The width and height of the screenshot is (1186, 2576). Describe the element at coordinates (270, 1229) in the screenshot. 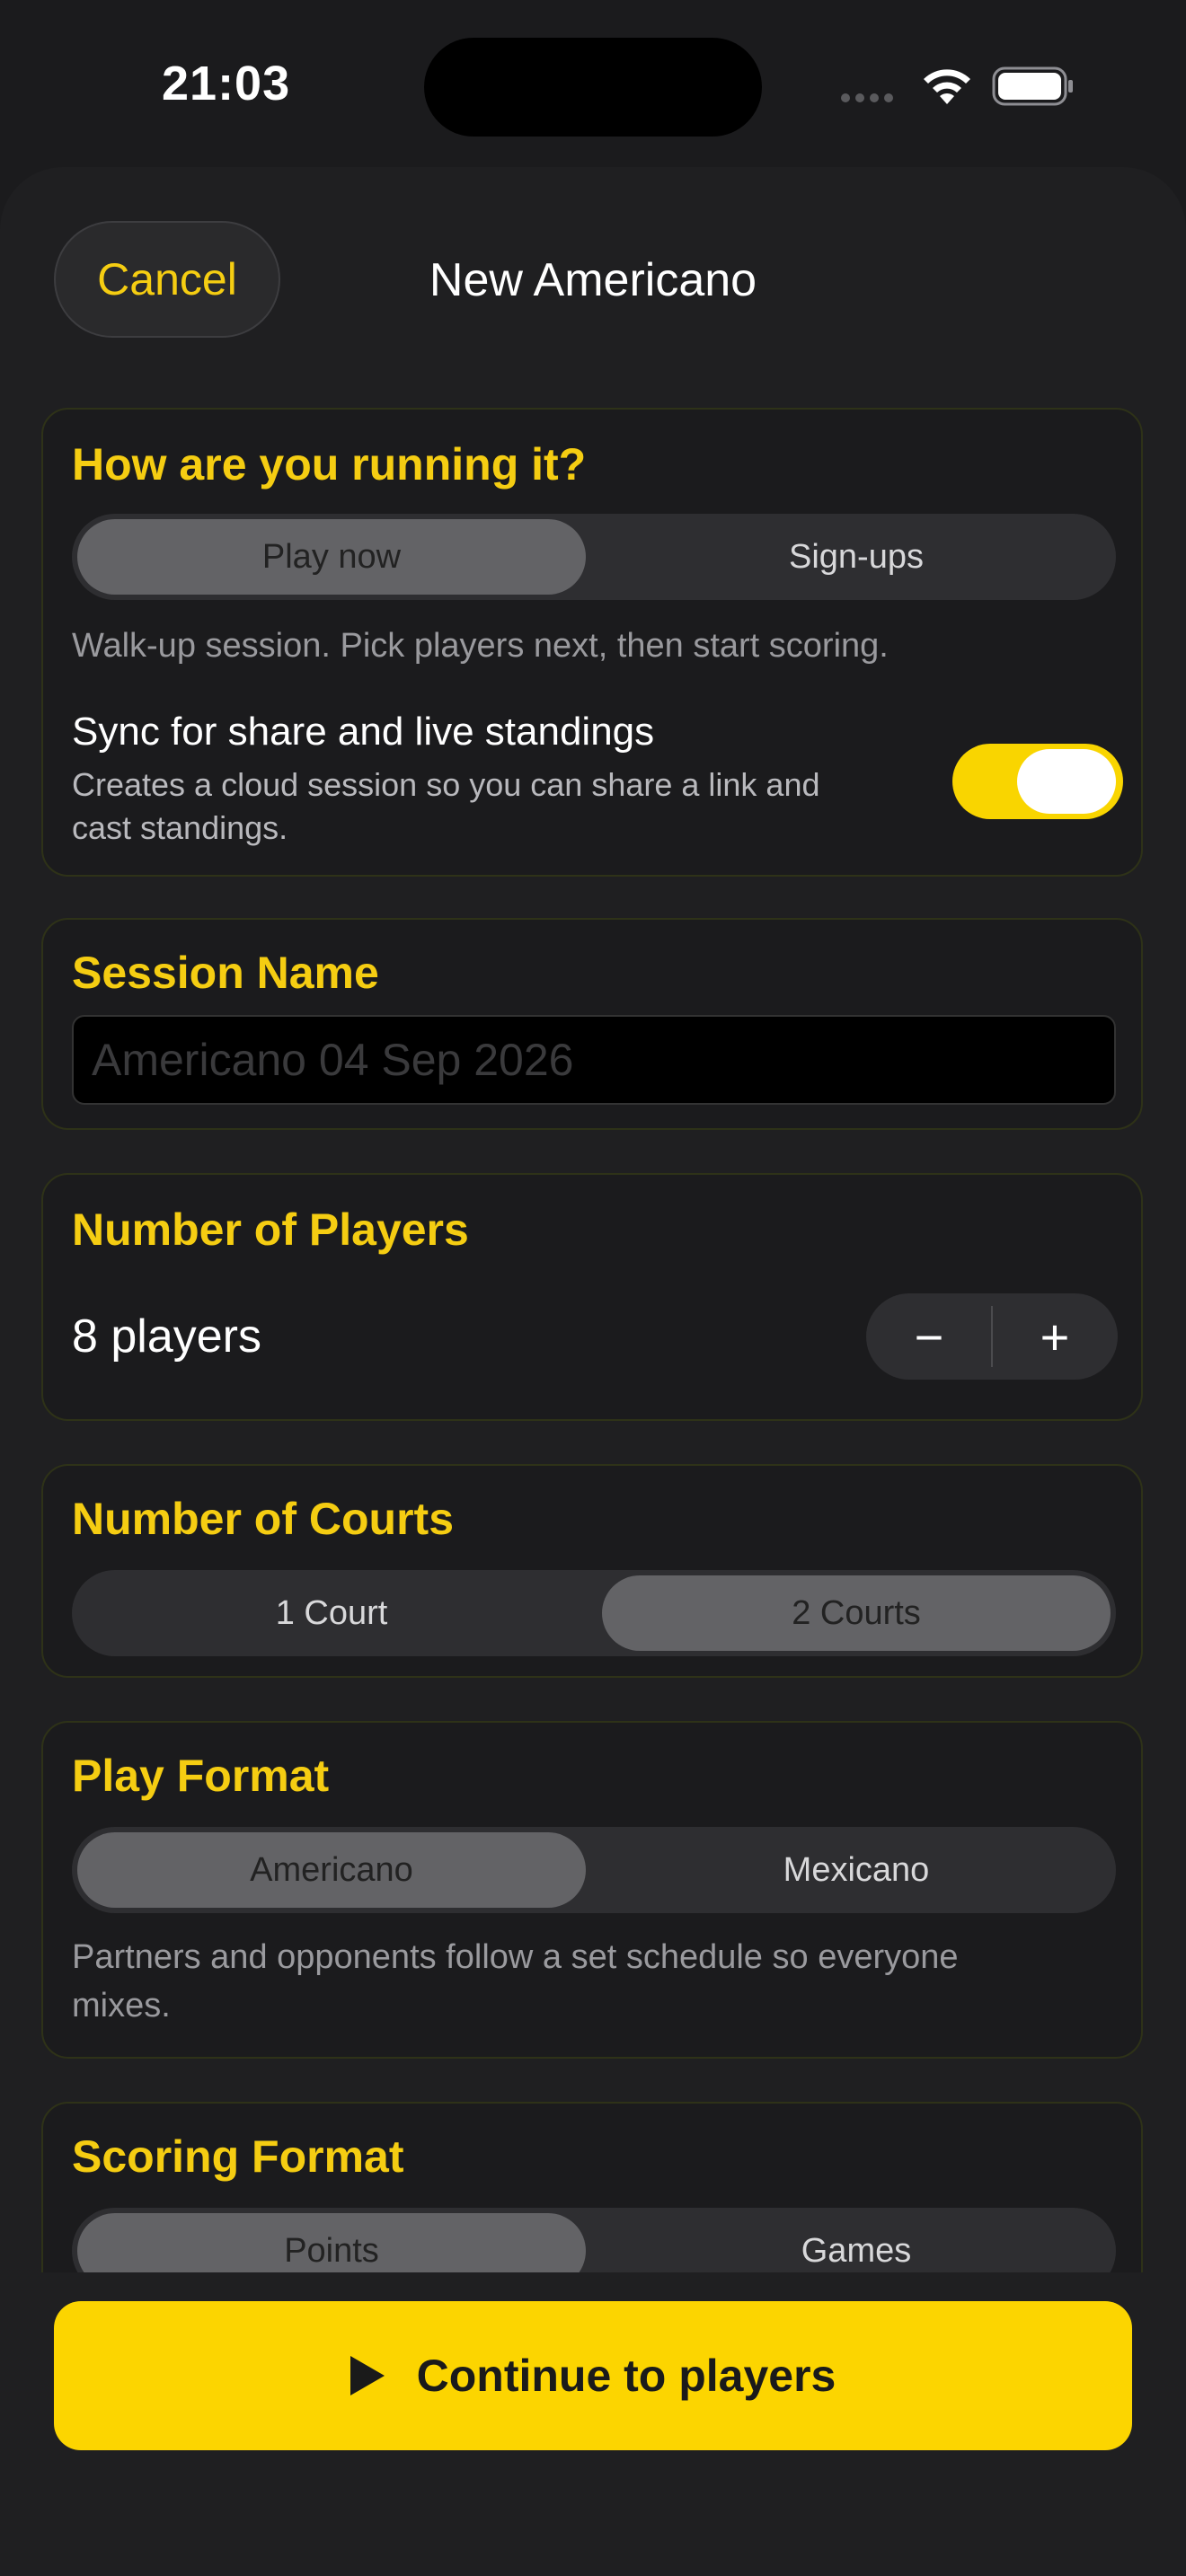

I see `players-title: Number of Players` at that location.